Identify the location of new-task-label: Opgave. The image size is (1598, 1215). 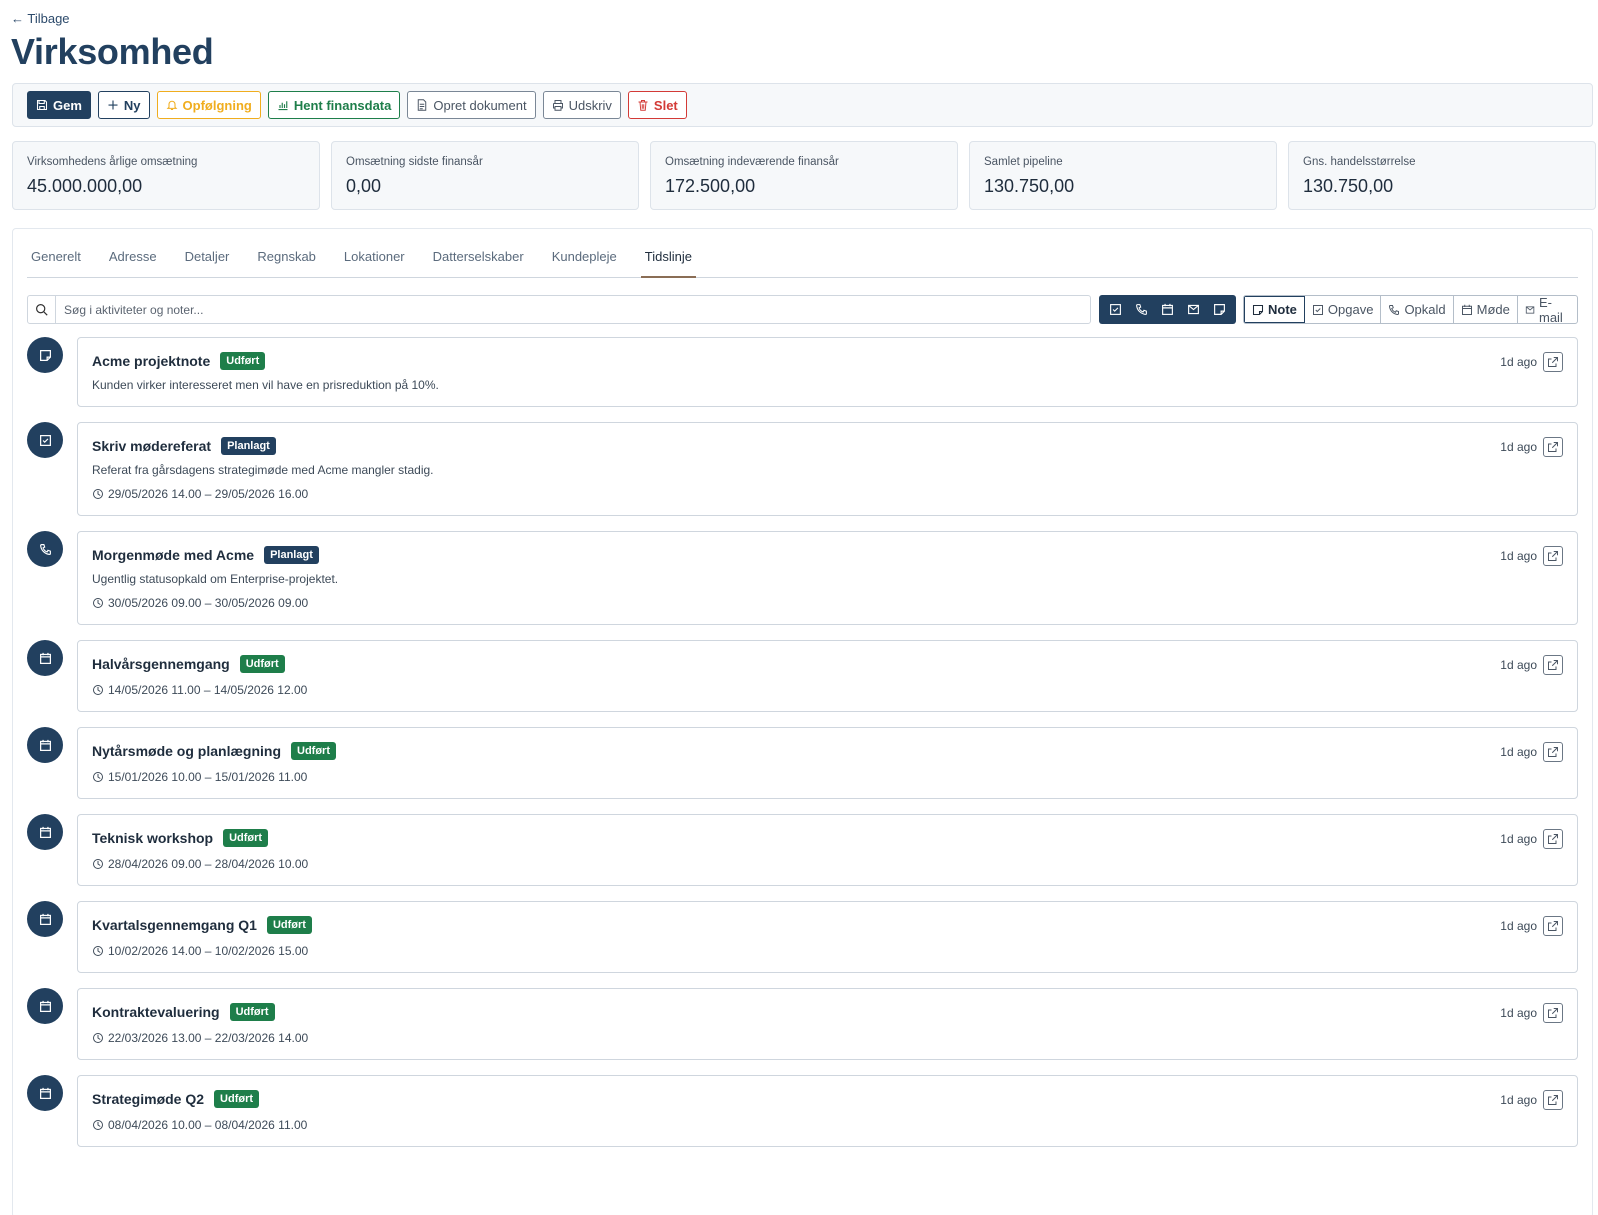
(1350, 309).